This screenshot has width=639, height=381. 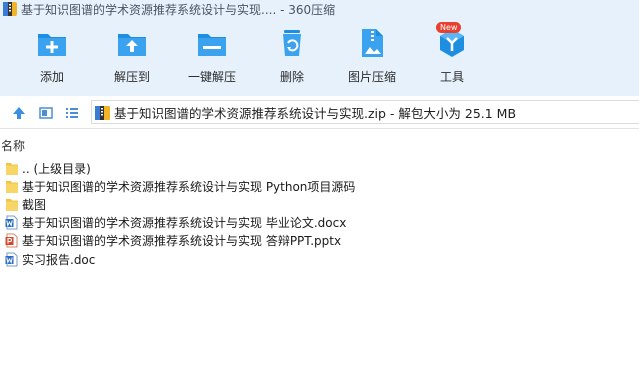 I want to click on add-label: 添加, so click(x=51, y=77).